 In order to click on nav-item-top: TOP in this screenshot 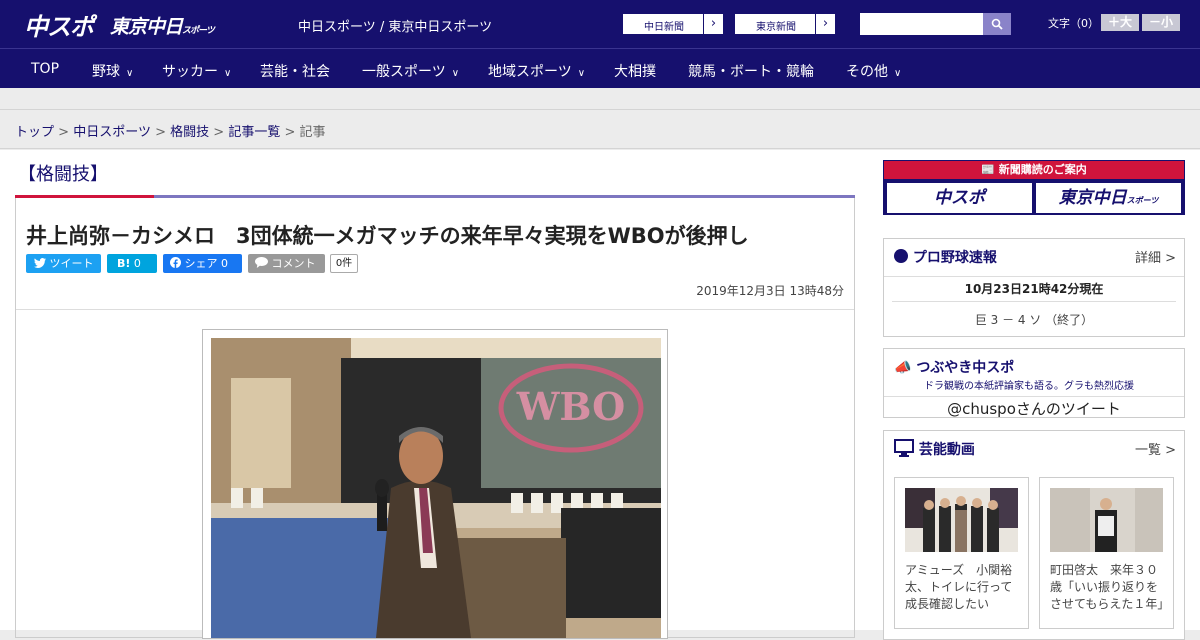, I will do `click(45, 69)`.